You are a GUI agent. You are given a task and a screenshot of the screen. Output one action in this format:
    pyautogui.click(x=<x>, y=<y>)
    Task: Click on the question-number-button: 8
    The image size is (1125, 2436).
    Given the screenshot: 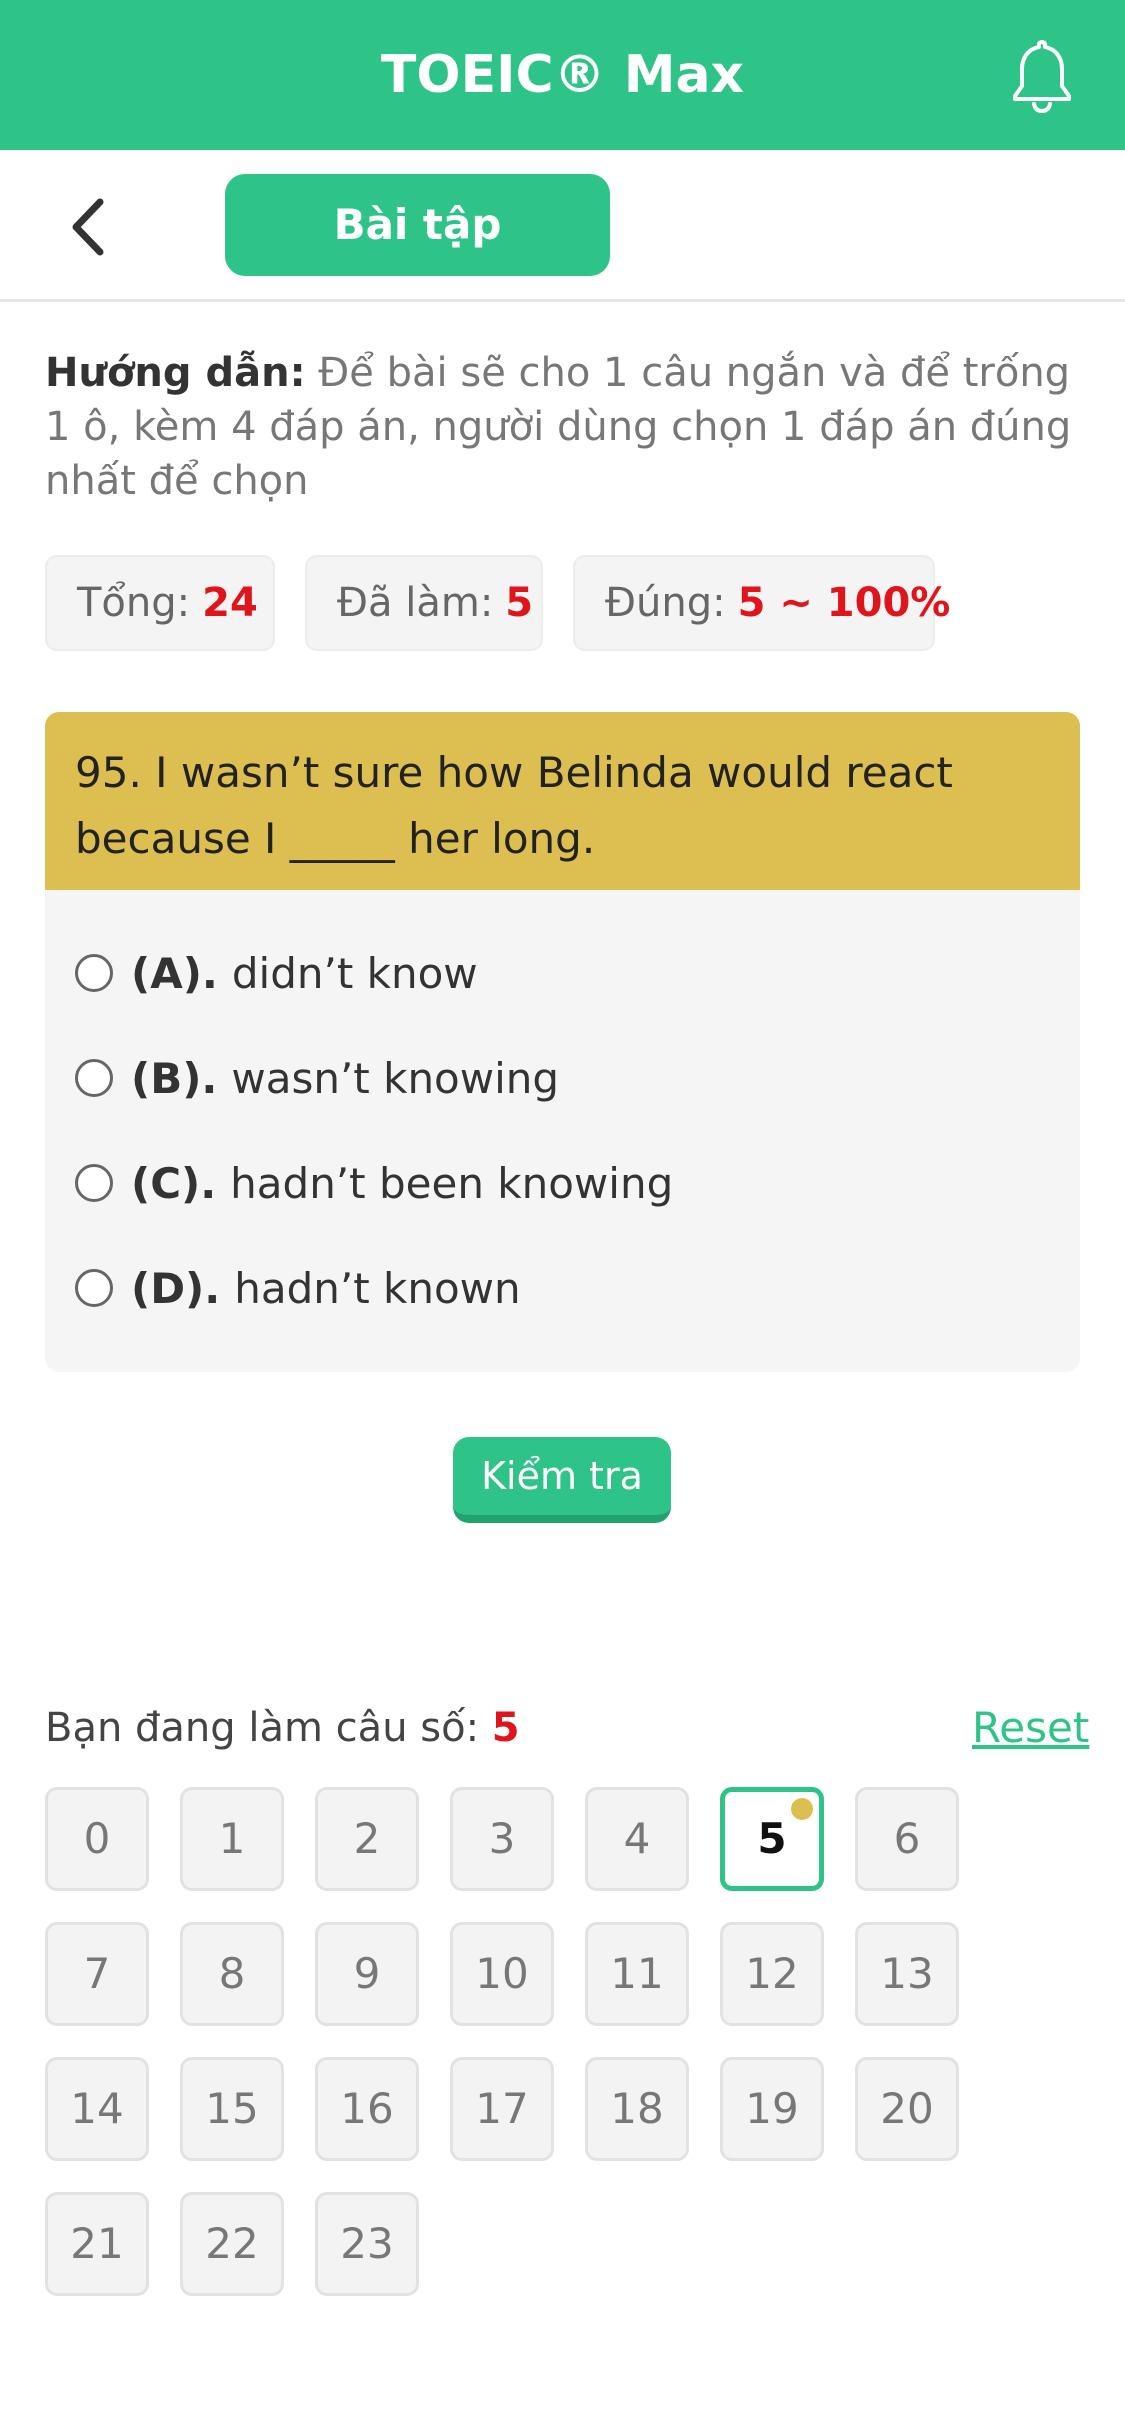 What is the action you would take?
    pyautogui.click(x=232, y=1974)
    